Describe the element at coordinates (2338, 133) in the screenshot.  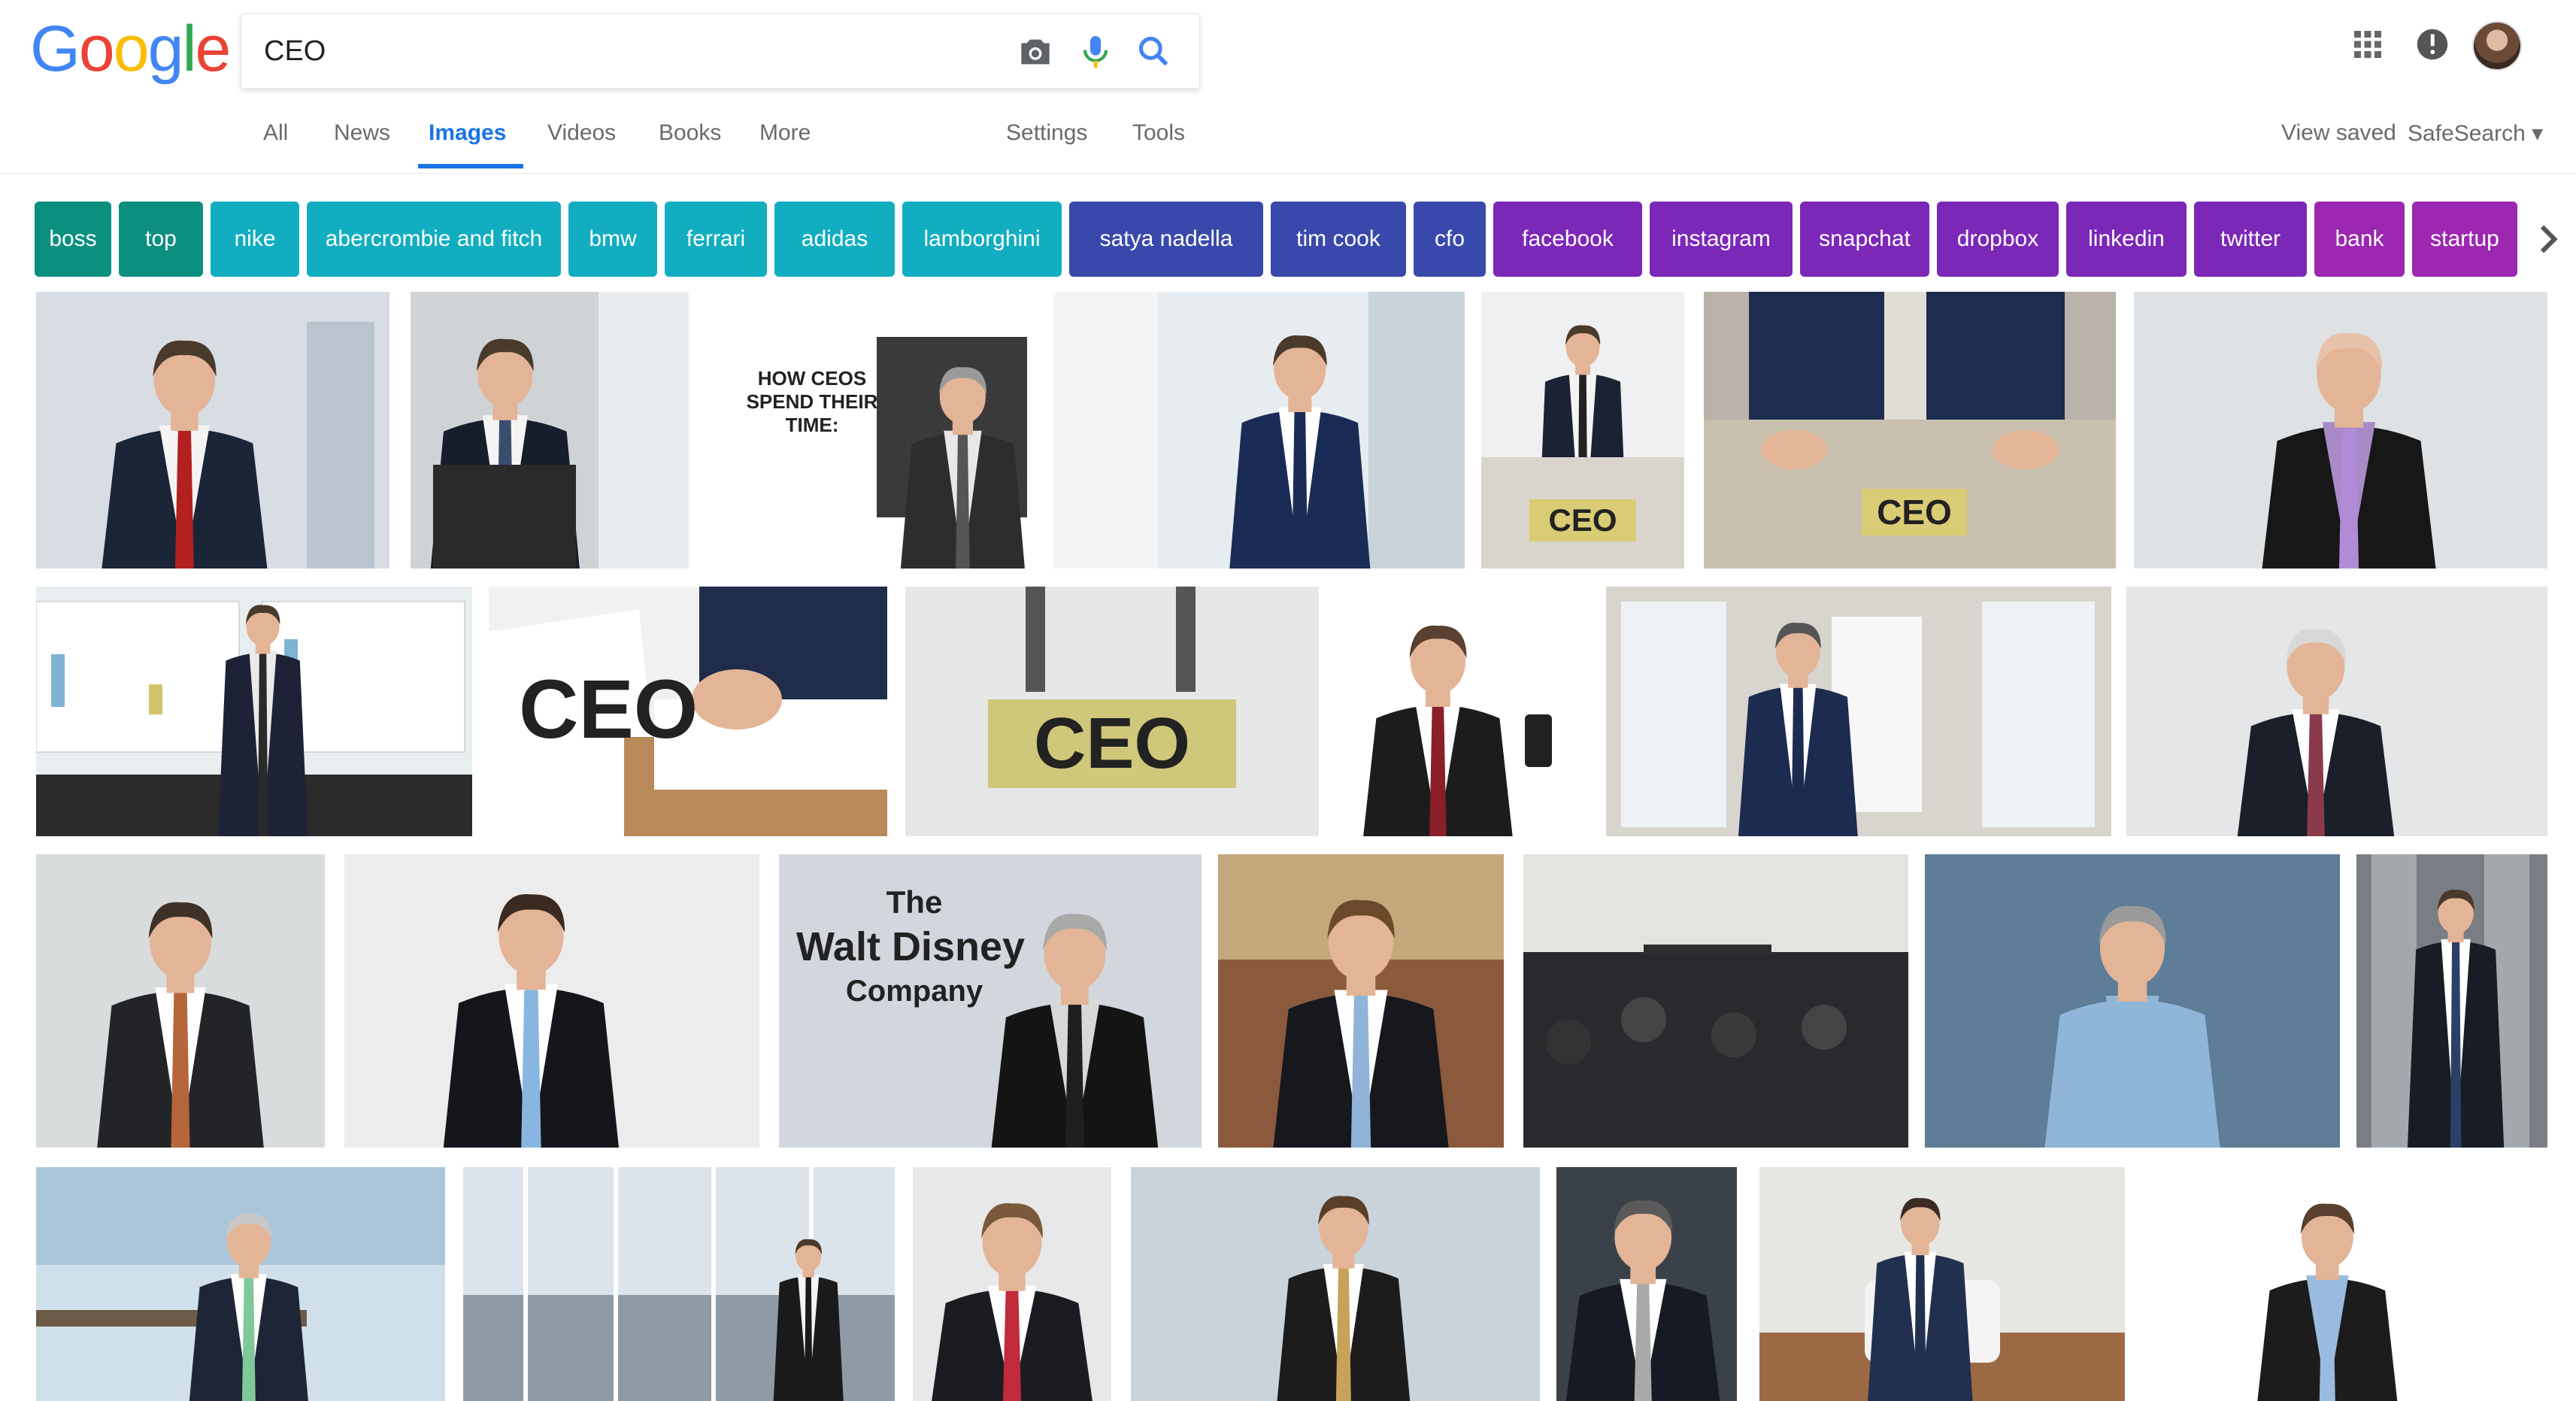
I see `view-saved-link: View saved` at that location.